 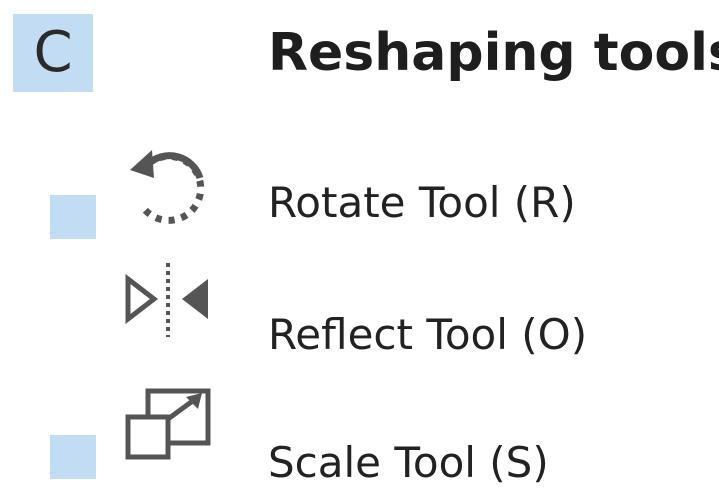 I want to click on rotate-icon, so click(x=168, y=185).